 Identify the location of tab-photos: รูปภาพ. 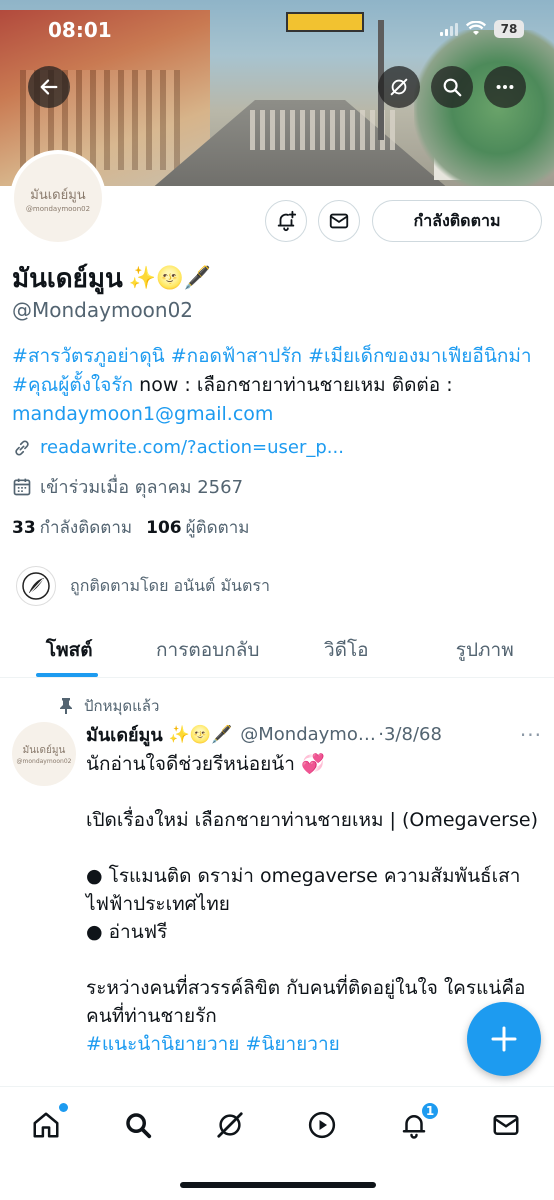
(485, 649).